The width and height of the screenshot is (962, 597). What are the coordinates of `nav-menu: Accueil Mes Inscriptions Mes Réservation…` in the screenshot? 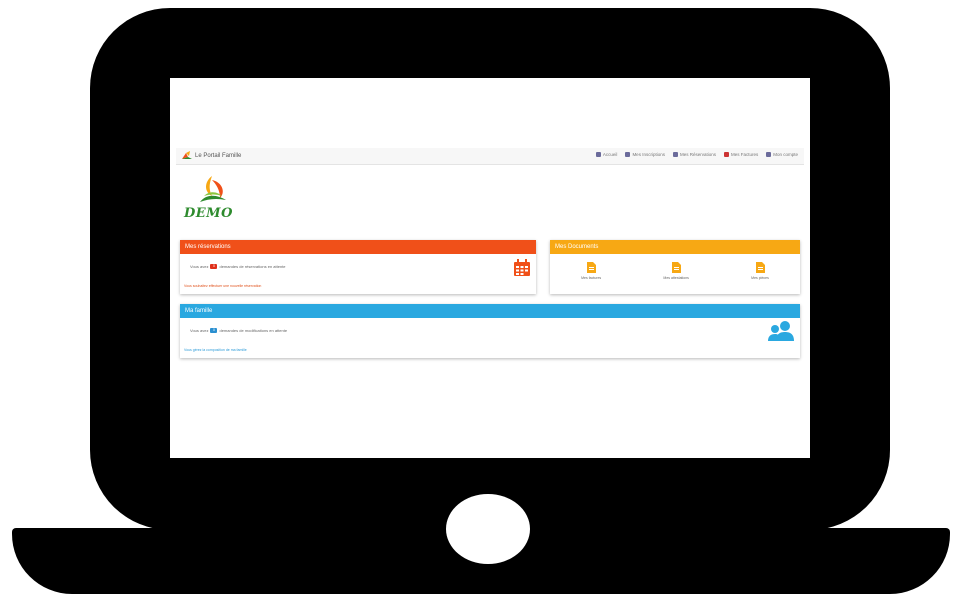 It's located at (696, 154).